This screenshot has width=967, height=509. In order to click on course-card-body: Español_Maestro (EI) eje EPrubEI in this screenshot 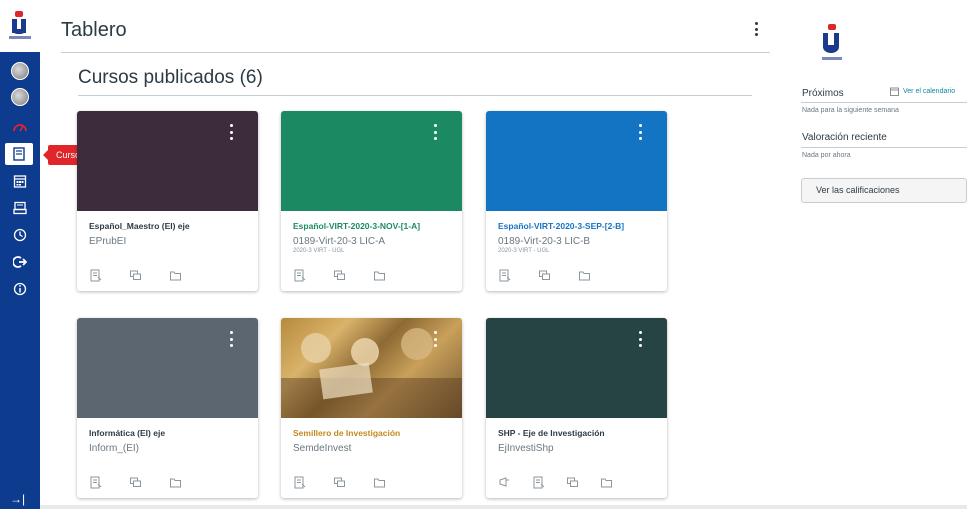, I will do `click(167, 251)`.